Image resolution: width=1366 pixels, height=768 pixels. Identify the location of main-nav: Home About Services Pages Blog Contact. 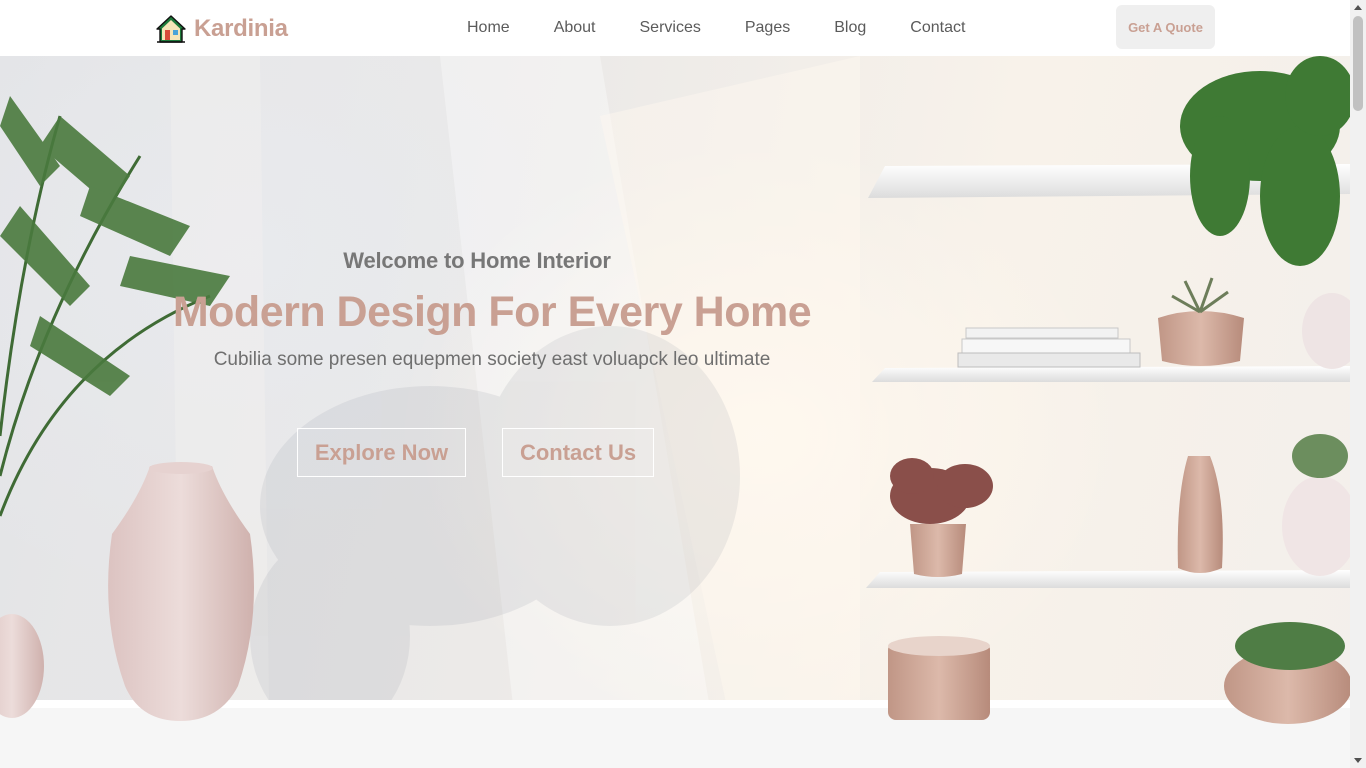
(716, 28).